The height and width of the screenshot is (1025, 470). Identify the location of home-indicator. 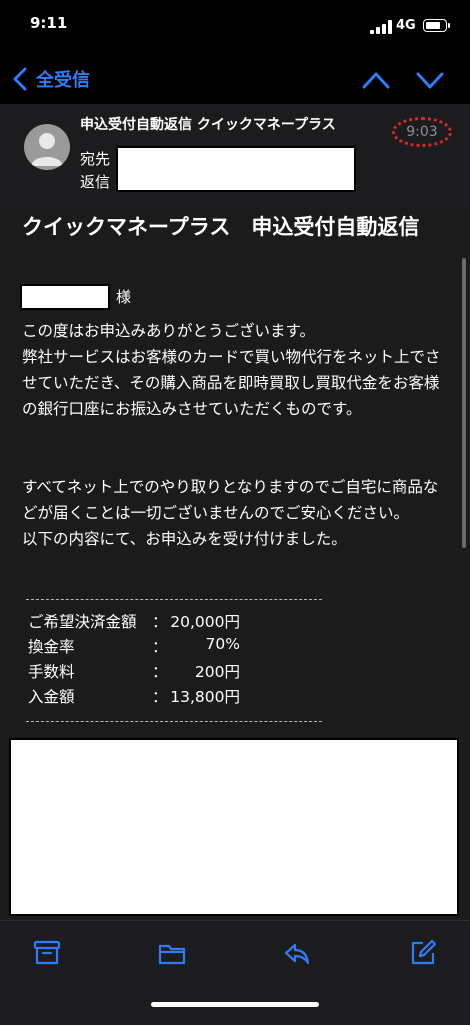
(235, 1004).